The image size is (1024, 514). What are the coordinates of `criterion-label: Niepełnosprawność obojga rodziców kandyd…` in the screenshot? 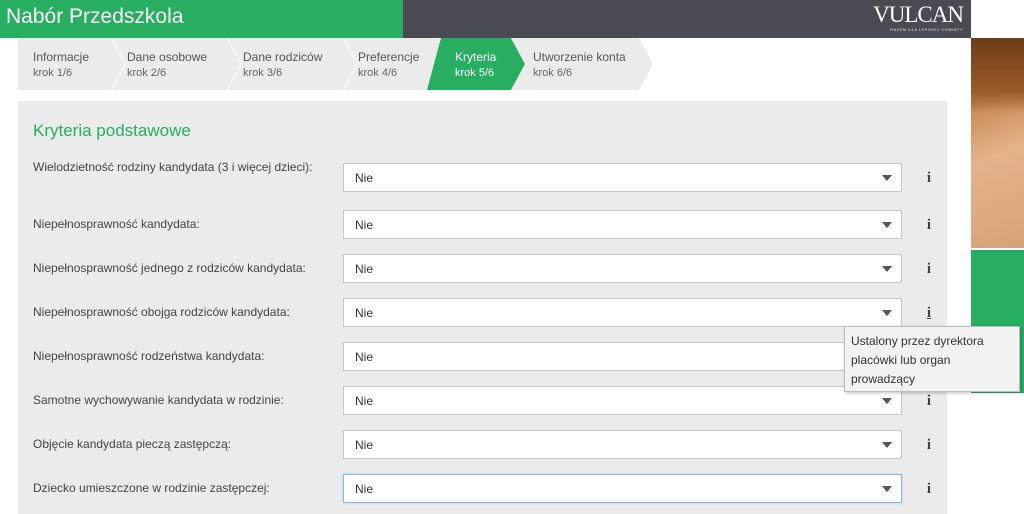 It's located at (161, 312).